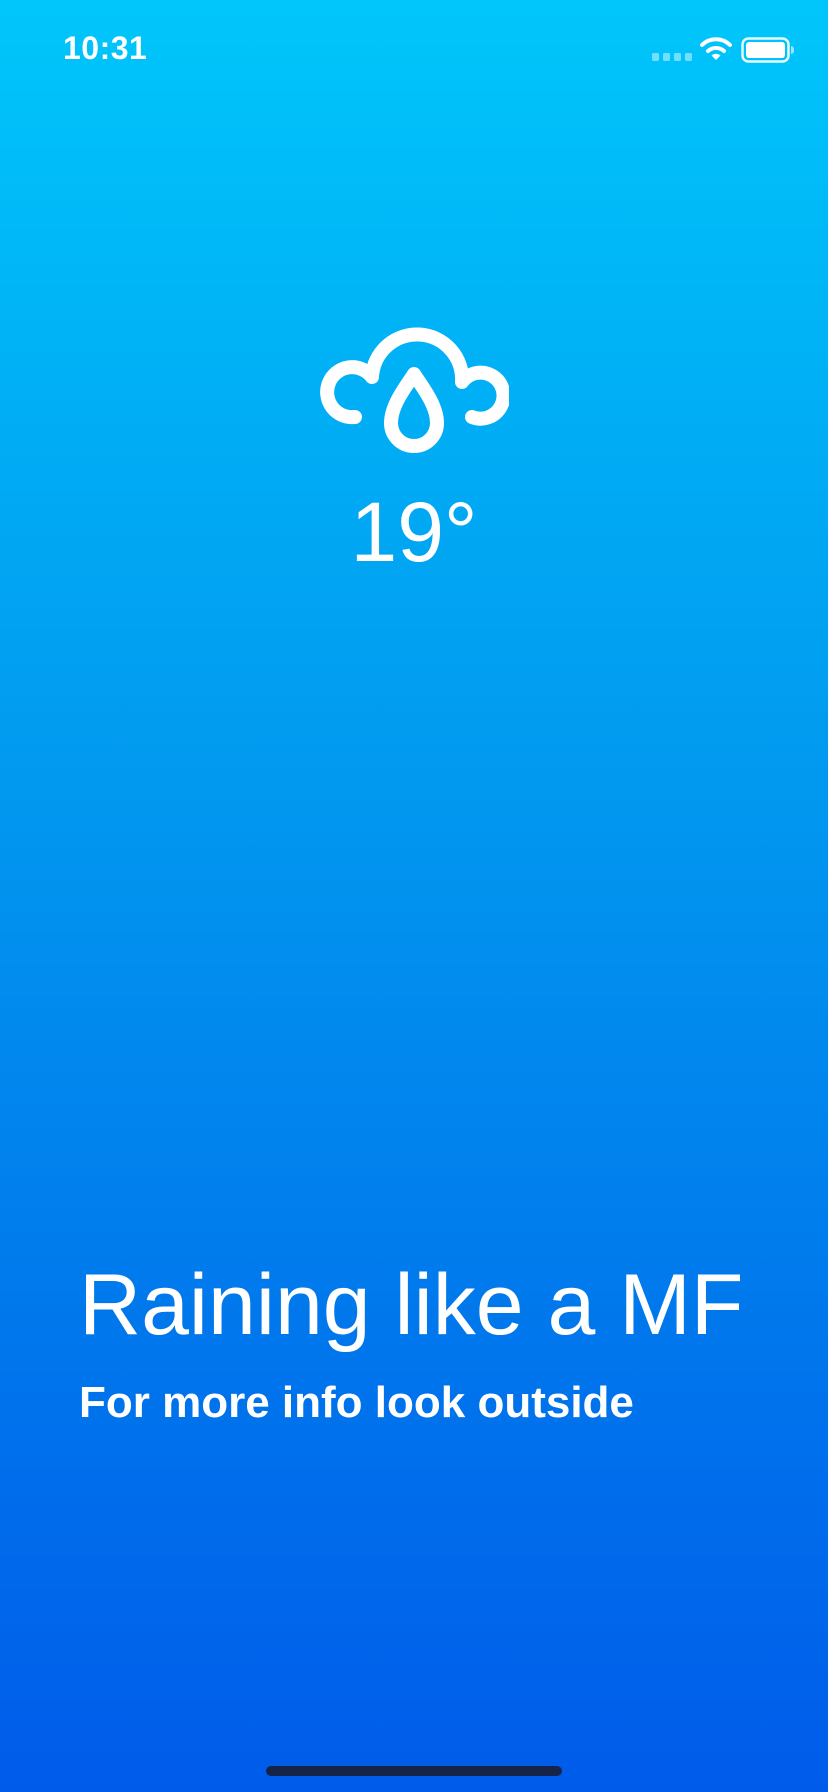 Image resolution: width=828 pixels, height=1792 pixels. I want to click on subline: For more info look outside, so click(356, 1402).